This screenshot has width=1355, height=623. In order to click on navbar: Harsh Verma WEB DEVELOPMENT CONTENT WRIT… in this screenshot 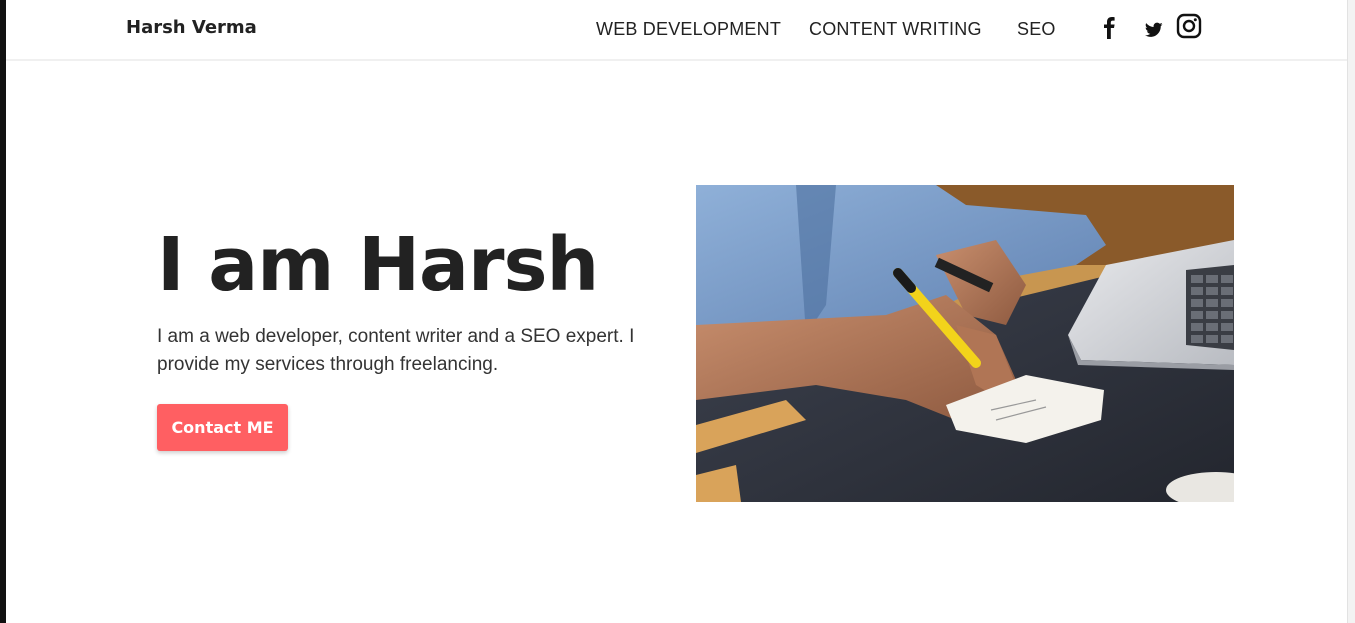, I will do `click(676, 30)`.